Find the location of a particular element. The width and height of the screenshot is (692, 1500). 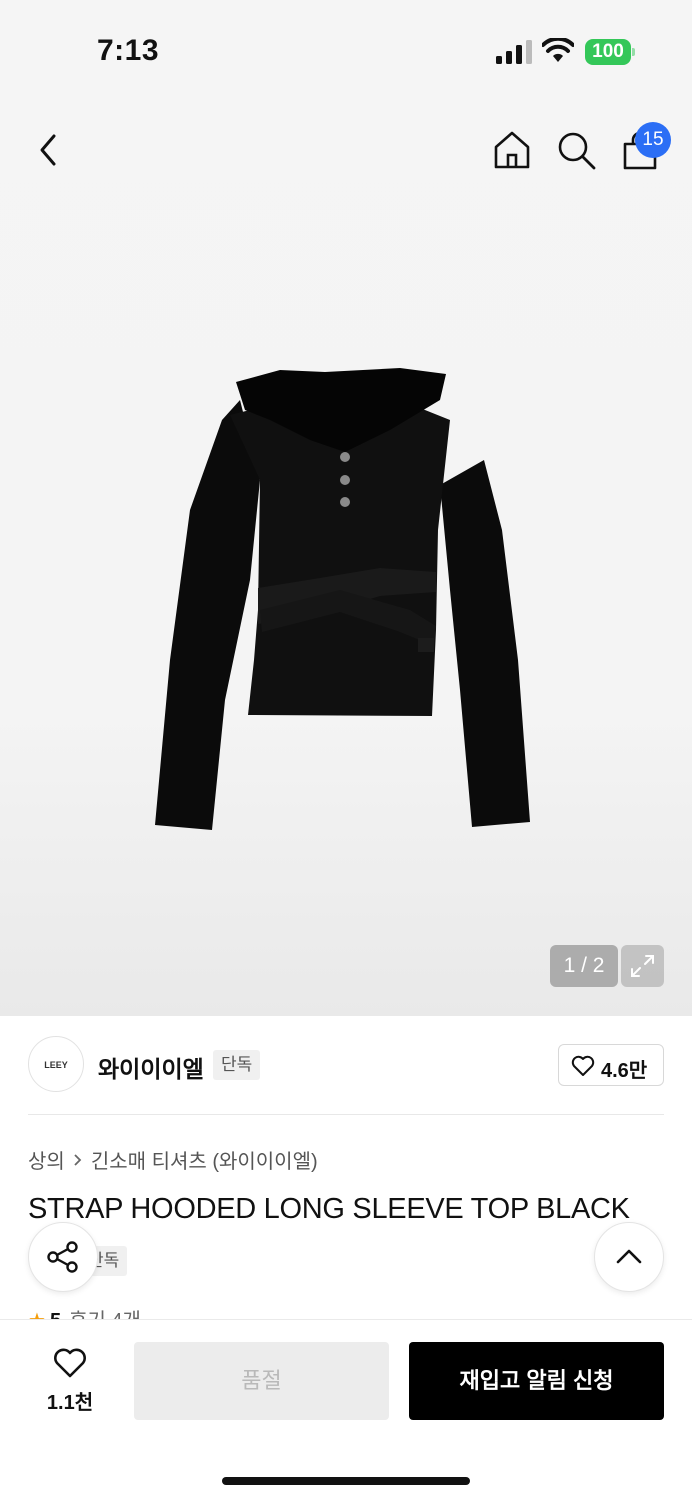

exclusive-badge: 단독 is located at coordinates (237, 1065).